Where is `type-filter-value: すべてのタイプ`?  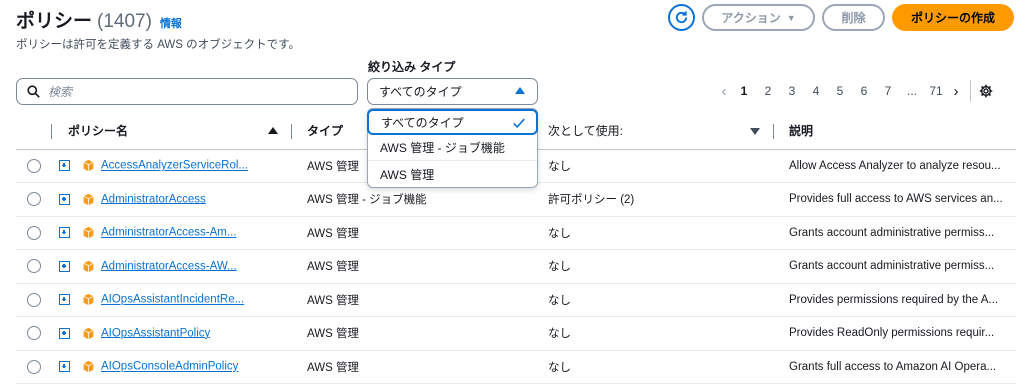
type-filter-value: すべてのタイプ is located at coordinates (420, 92).